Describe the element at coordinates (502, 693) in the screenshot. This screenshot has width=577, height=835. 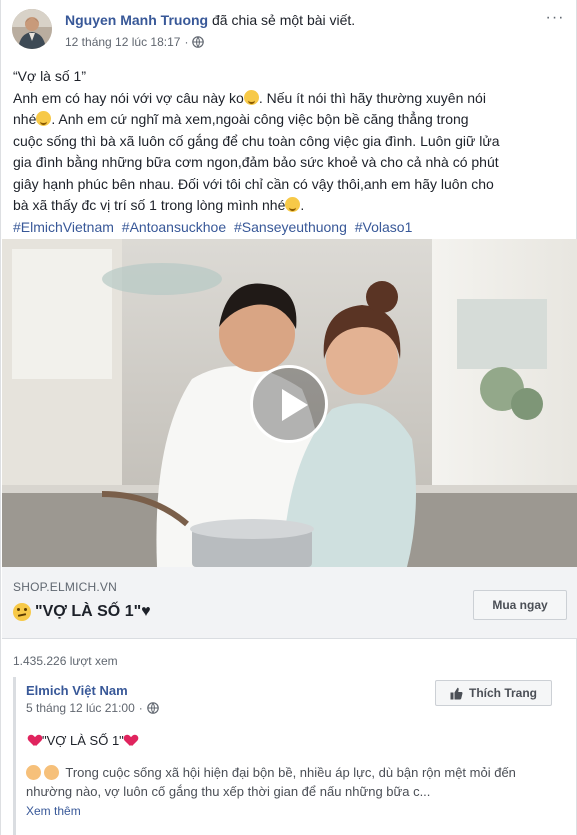
I see `like-page-label: Thích Trang` at that location.